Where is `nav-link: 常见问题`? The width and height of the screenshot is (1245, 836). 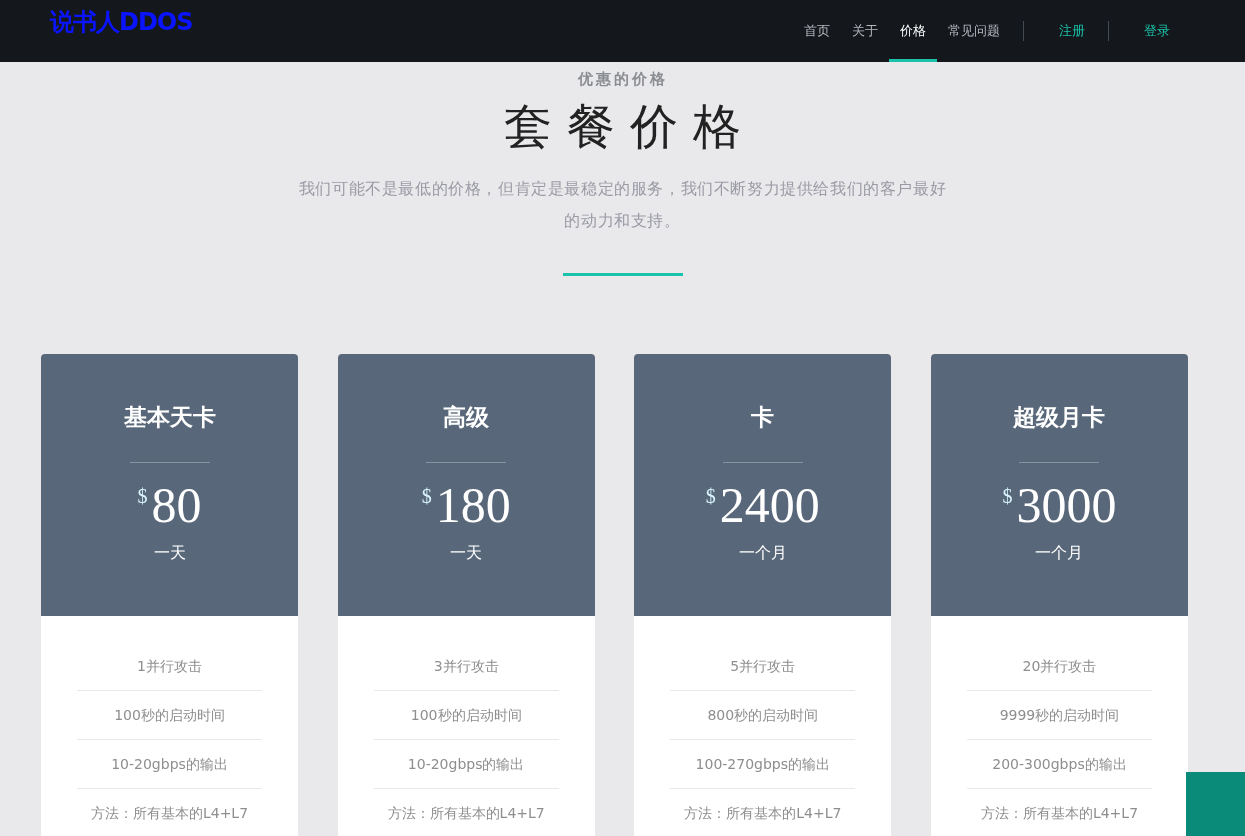 nav-link: 常见问题 is located at coordinates (974, 31).